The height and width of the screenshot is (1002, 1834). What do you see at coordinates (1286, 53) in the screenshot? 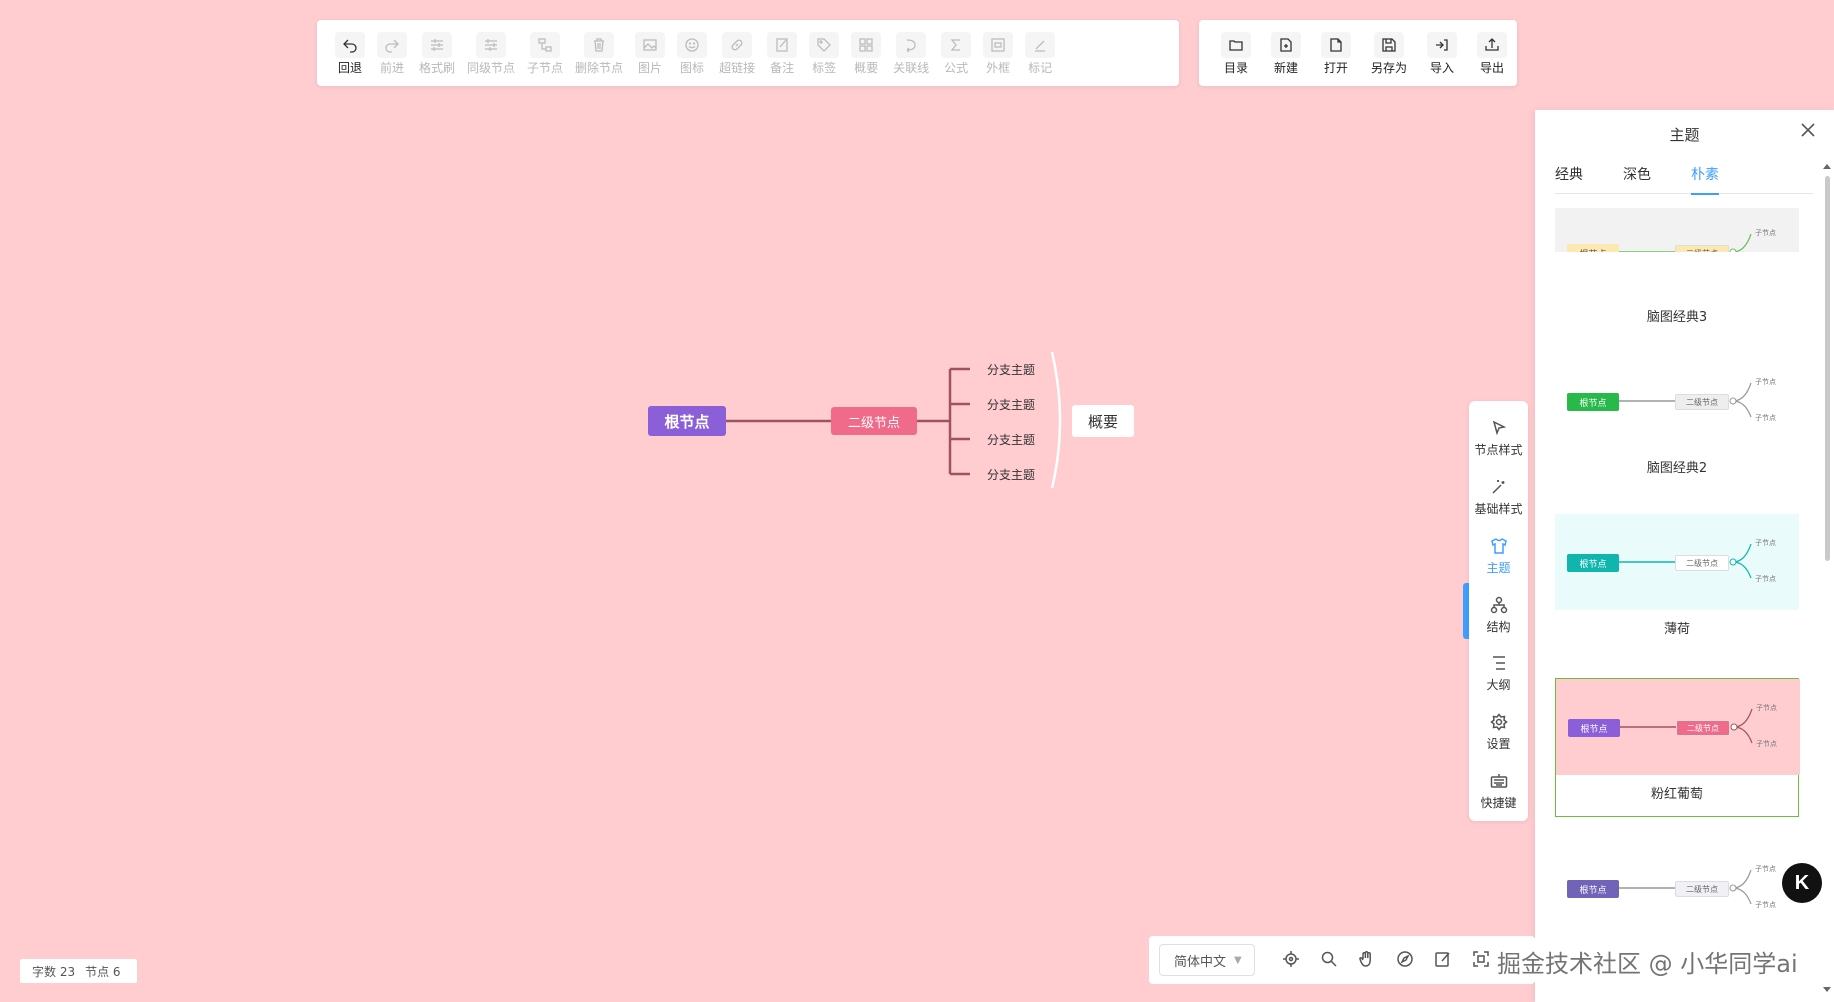
I see `toolbar-button-new-file: 新建` at bounding box center [1286, 53].